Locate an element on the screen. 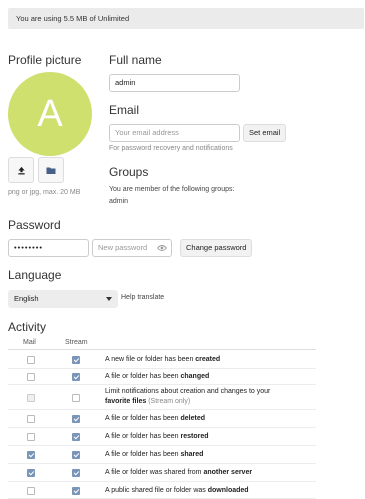 The width and height of the screenshot is (365, 499). activity-label-bold: deleted is located at coordinates (193, 418).